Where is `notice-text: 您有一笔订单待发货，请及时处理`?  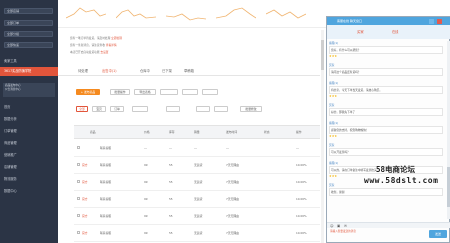 notice-text: 您有一笔订单待发货，请及时处理 is located at coordinates (90, 38).